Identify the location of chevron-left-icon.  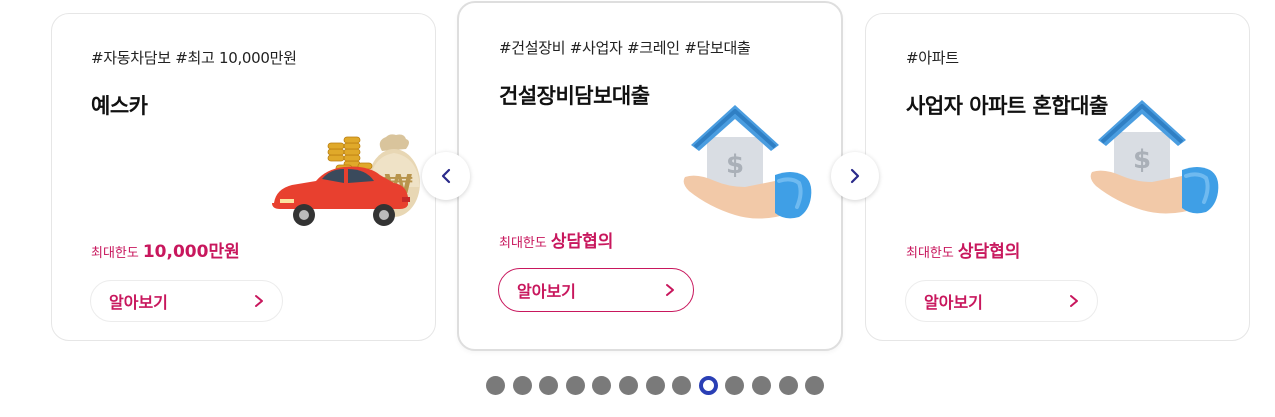
(446, 176).